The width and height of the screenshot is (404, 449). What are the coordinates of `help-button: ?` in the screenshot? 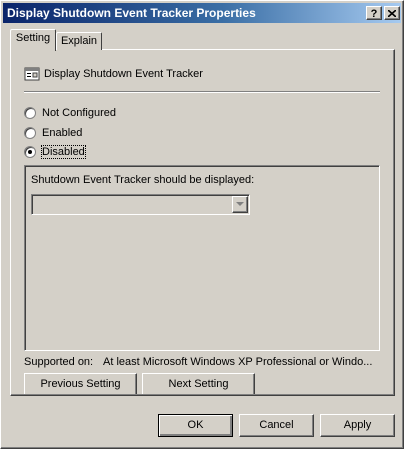 It's located at (374, 13).